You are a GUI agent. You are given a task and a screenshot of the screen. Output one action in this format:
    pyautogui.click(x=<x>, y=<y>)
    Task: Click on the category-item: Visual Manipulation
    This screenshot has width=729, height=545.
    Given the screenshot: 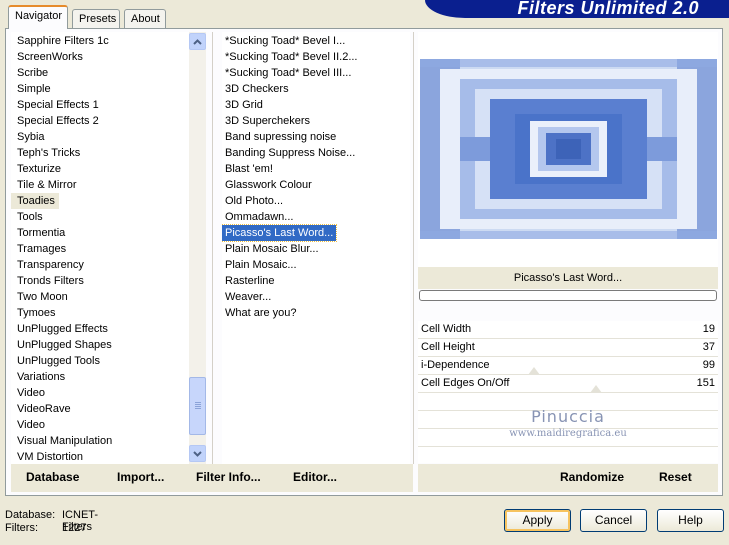 What is the action you would take?
    pyautogui.click(x=100, y=441)
    